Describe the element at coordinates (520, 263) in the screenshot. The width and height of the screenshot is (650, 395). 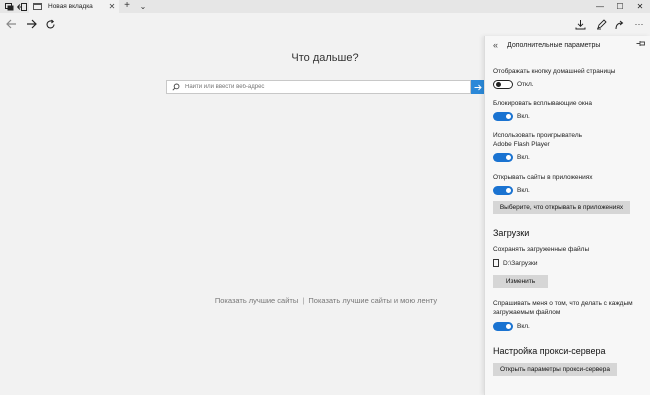
I see `download-folder-path: D:\Загрузки` at that location.